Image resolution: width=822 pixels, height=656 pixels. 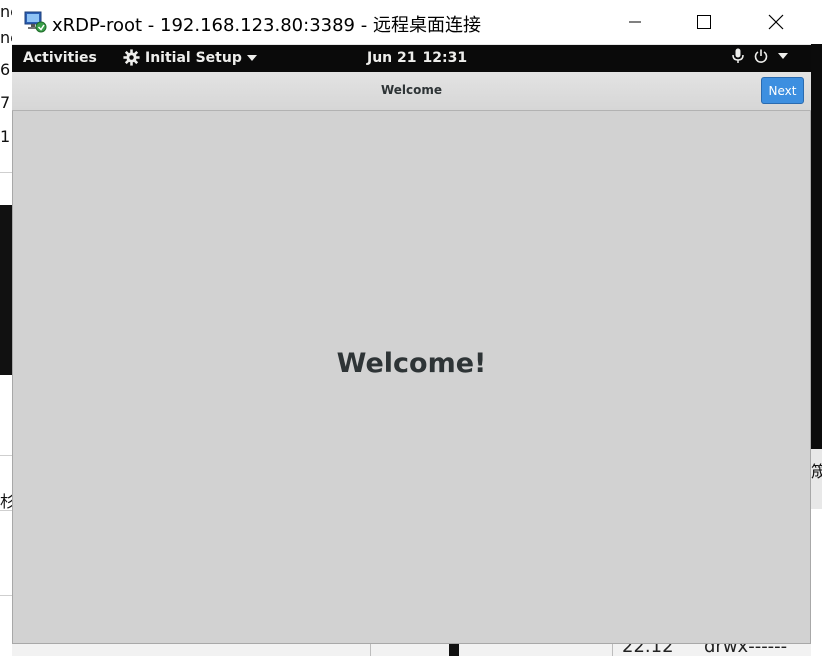 I want to click on background-desktop-right: 筬, so click(x=816, y=328).